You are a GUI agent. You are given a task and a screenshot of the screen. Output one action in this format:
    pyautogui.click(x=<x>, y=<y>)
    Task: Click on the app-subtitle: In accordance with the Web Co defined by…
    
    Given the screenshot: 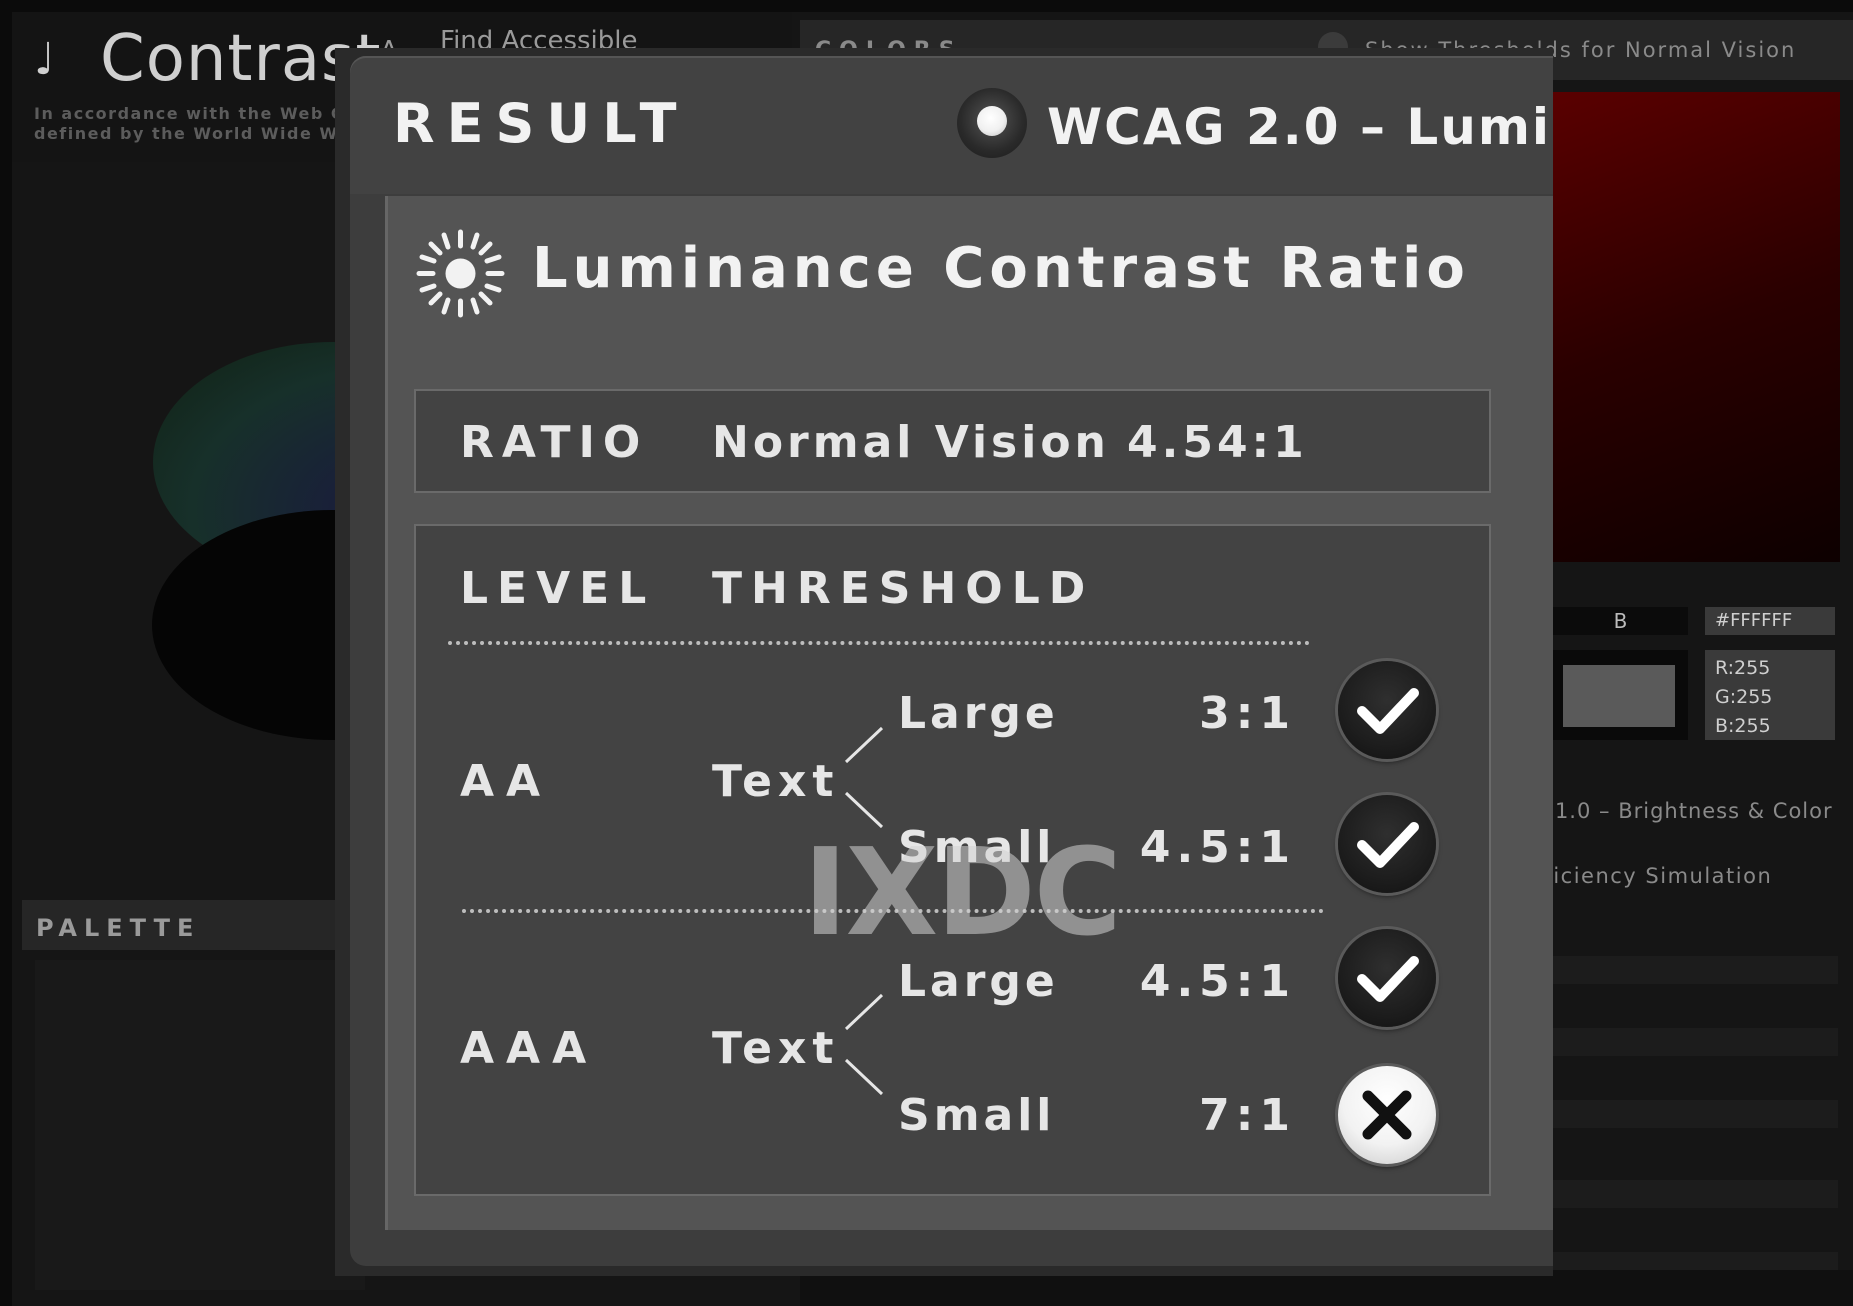 What is the action you would take?
    pyautogui.click(x=195, y=124)
    